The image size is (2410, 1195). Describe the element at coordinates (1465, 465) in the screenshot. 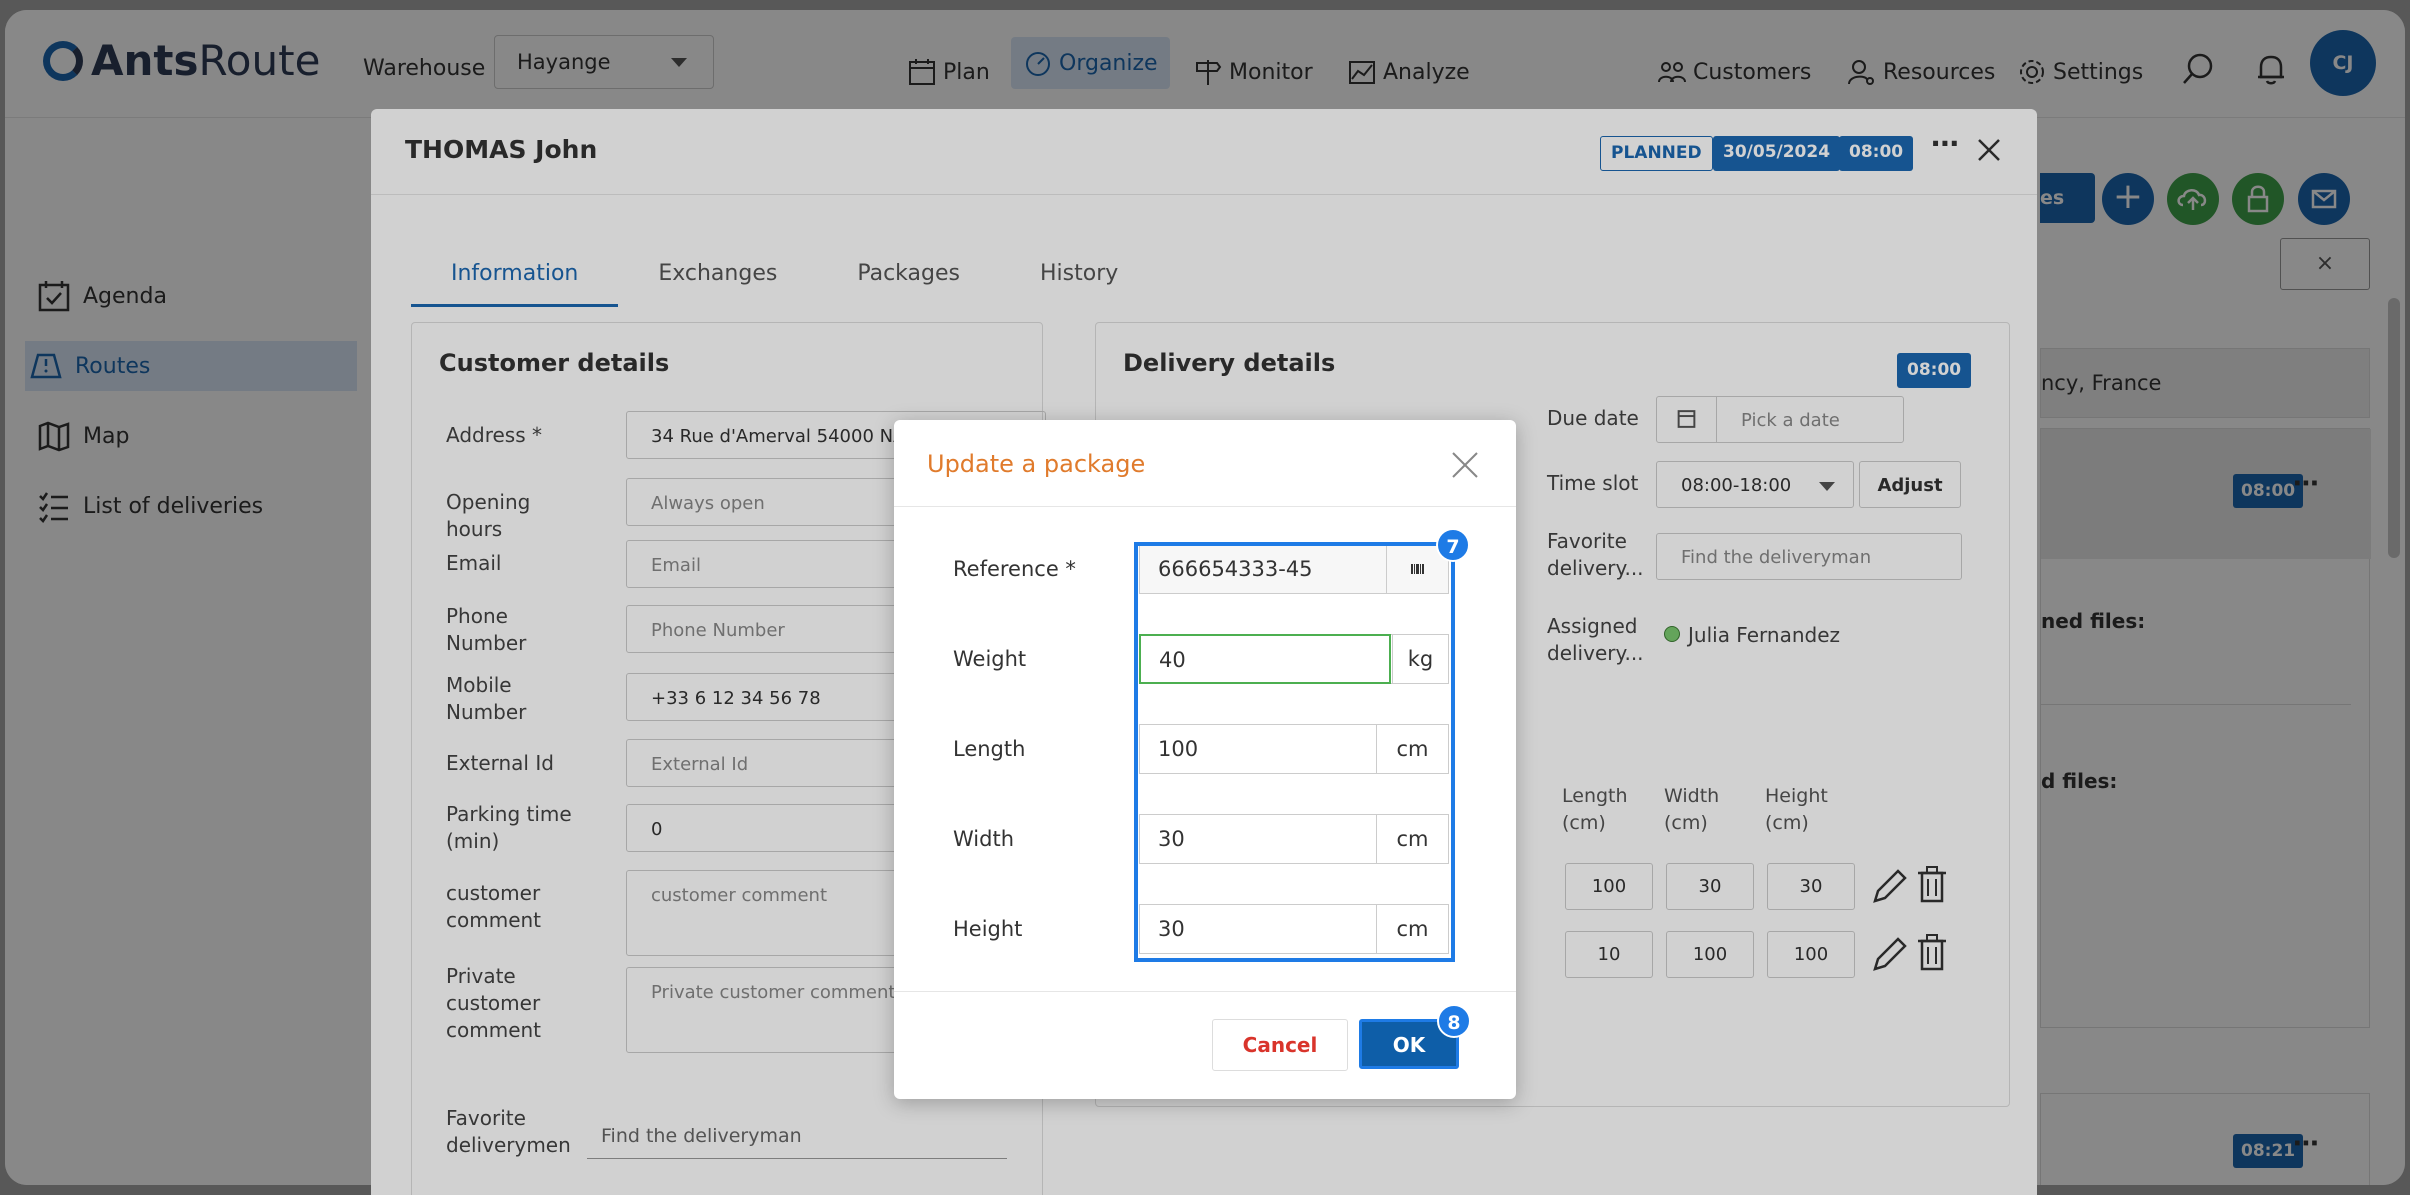

I see `close-icon` at that location.